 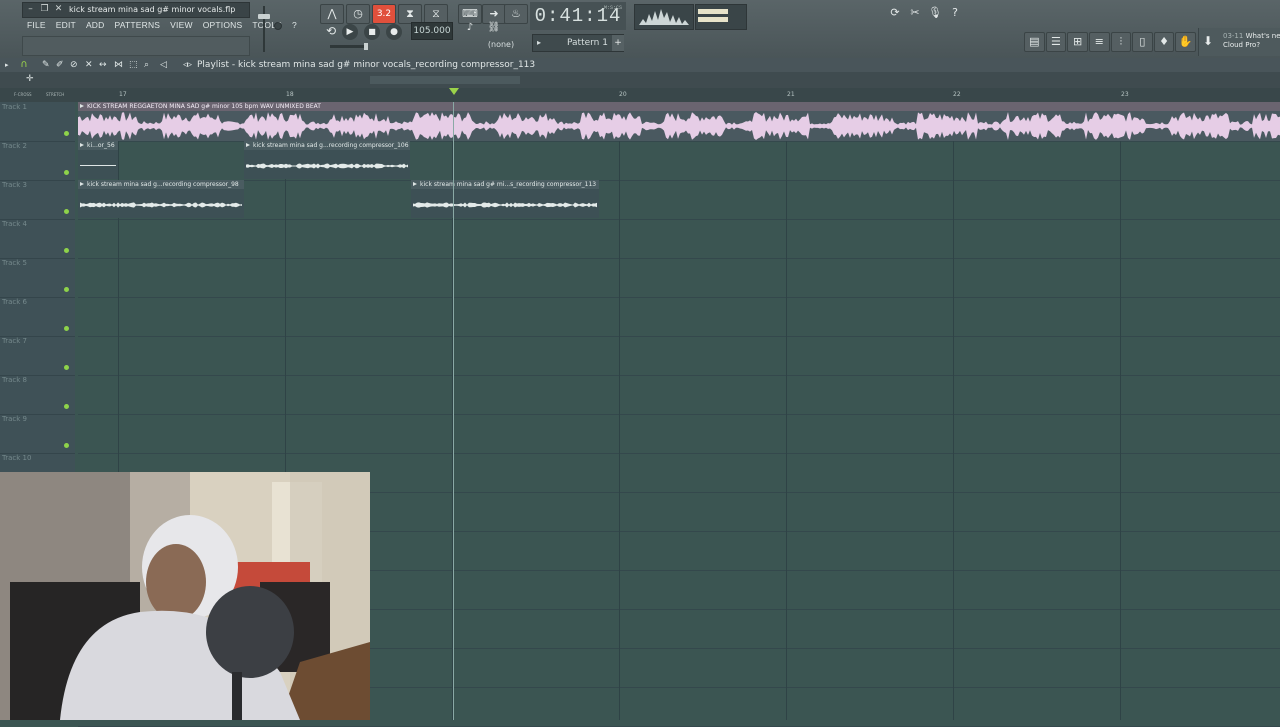 I want to click on menu-edit: EDIT, so click(x=66, y=25).